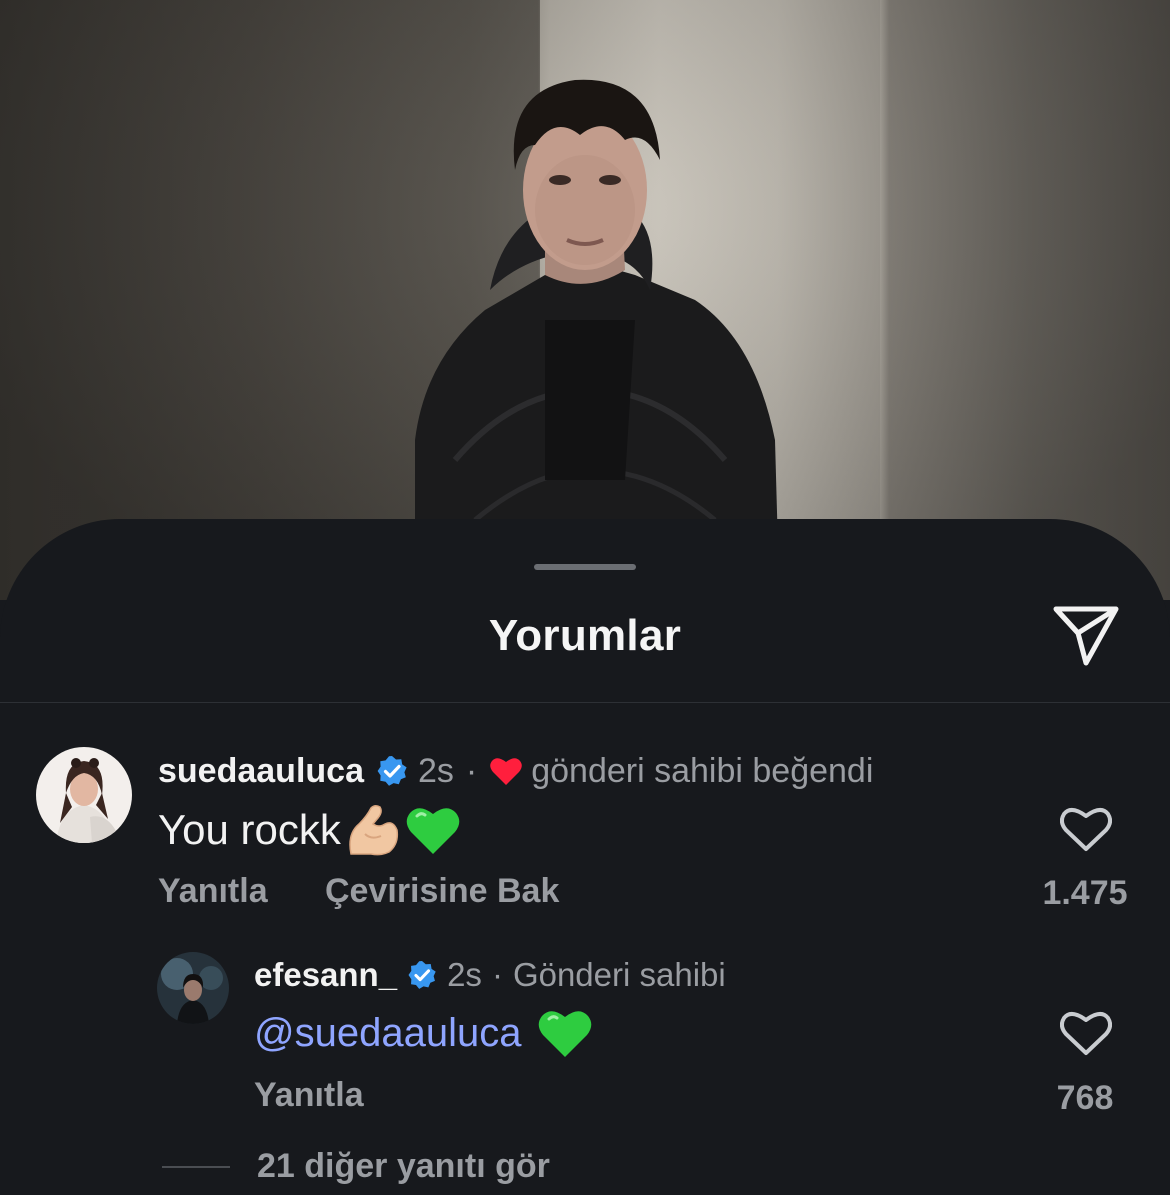 The image size is (1170, 1195). I want to click on reply-meta: efesann_ 2s · Gönderi sahibi, so click(490, 975).